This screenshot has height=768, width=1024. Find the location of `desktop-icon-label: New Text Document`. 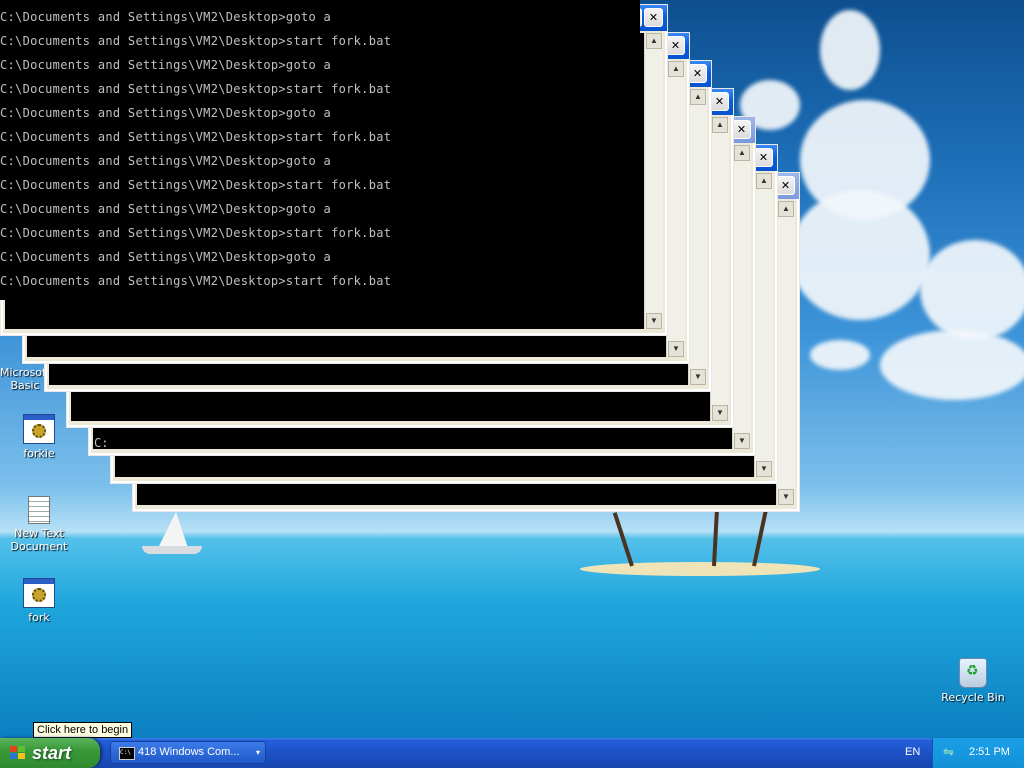

desktop-icon-label: New Text Document is located at coordinates (39, 540).